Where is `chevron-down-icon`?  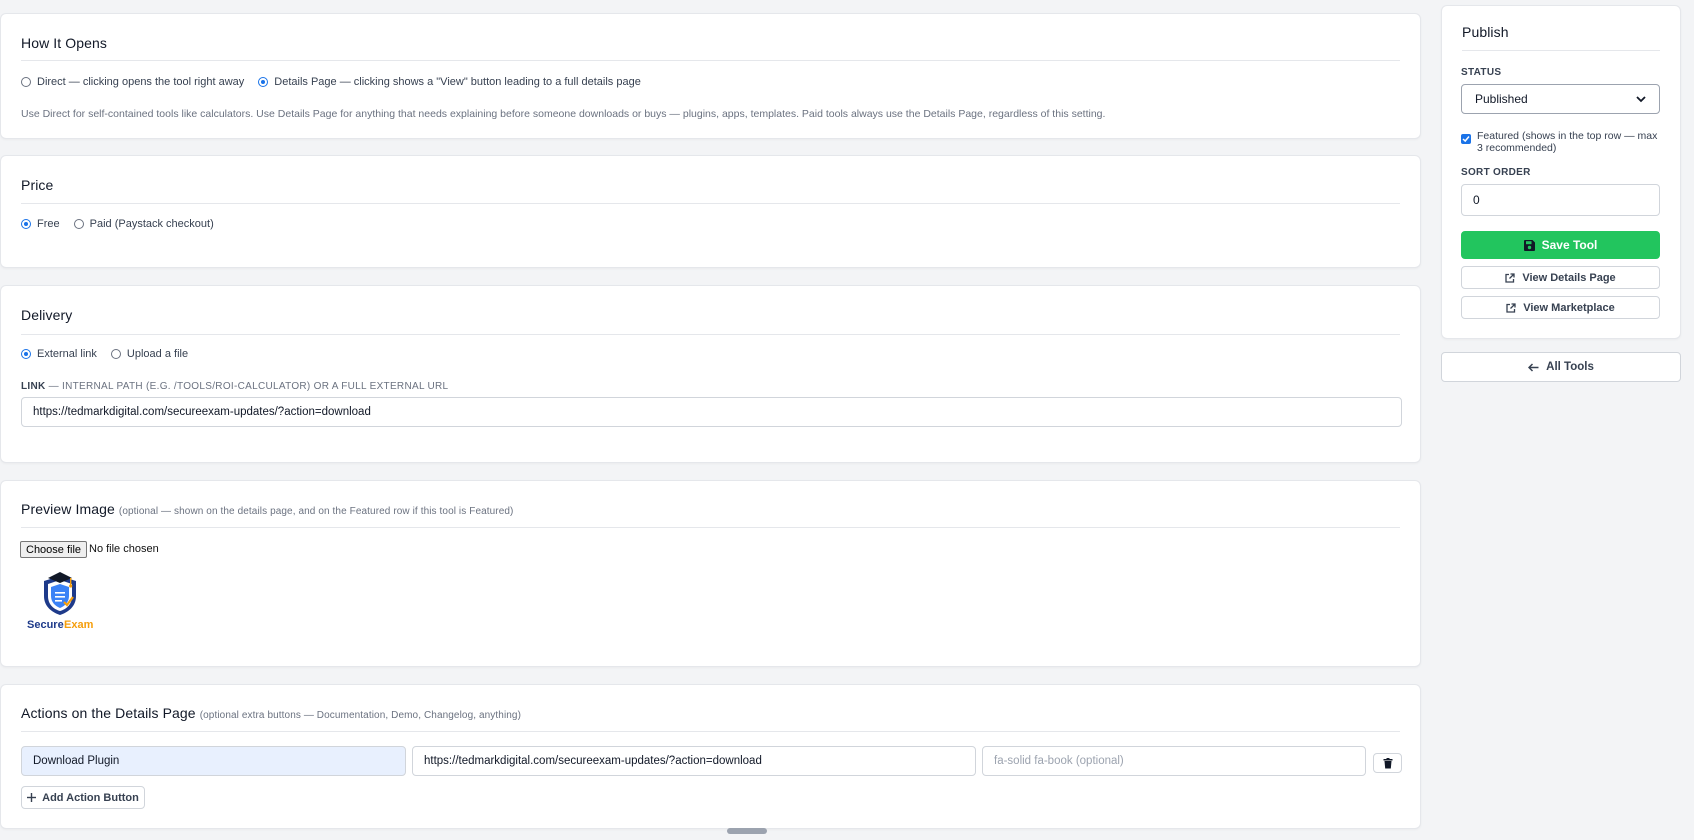 chevron-down-icon is located at coordinates (1641, 98).